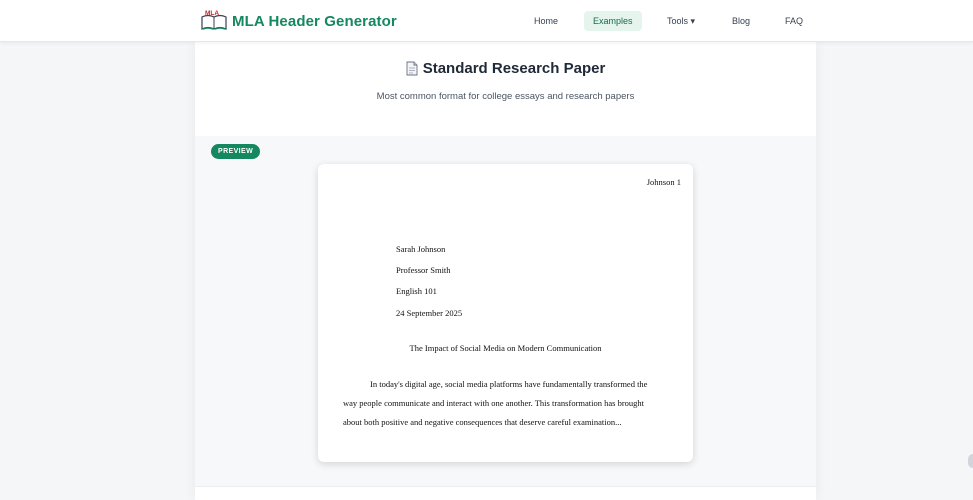 The width and height of the screenshot is (973, 500). I want to click on paper-date: 24 September 2025, so click(429, 313).